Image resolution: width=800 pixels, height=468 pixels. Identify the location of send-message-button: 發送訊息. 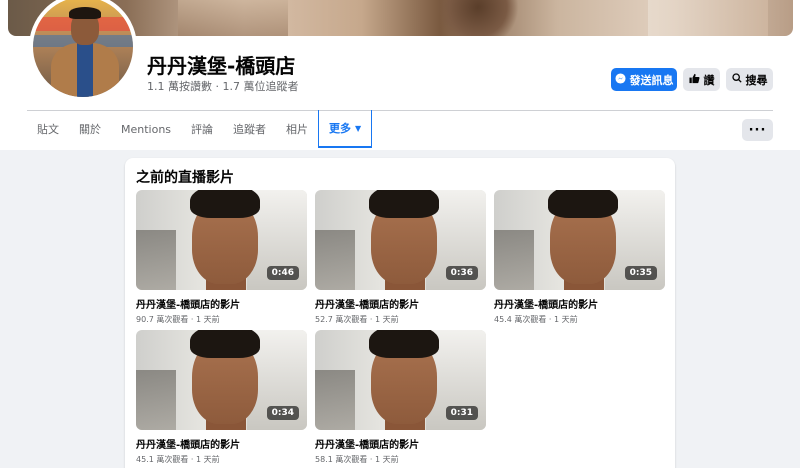
(644, 79).